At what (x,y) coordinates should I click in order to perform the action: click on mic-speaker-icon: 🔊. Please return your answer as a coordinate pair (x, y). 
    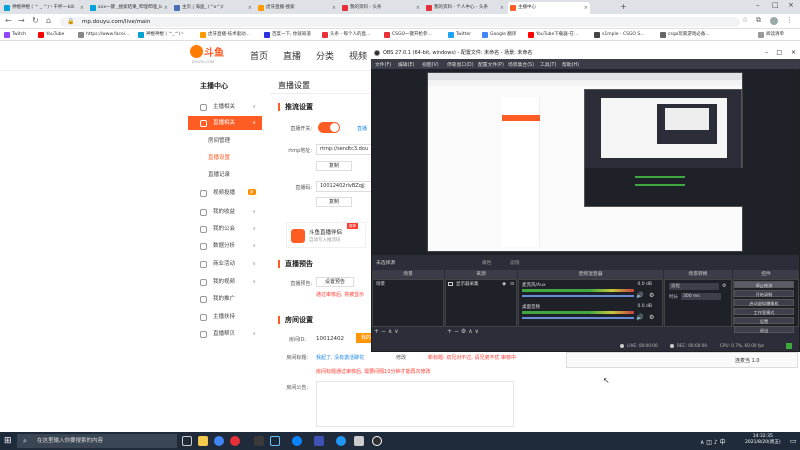
    Looking at the image, I should click on (639, 295).